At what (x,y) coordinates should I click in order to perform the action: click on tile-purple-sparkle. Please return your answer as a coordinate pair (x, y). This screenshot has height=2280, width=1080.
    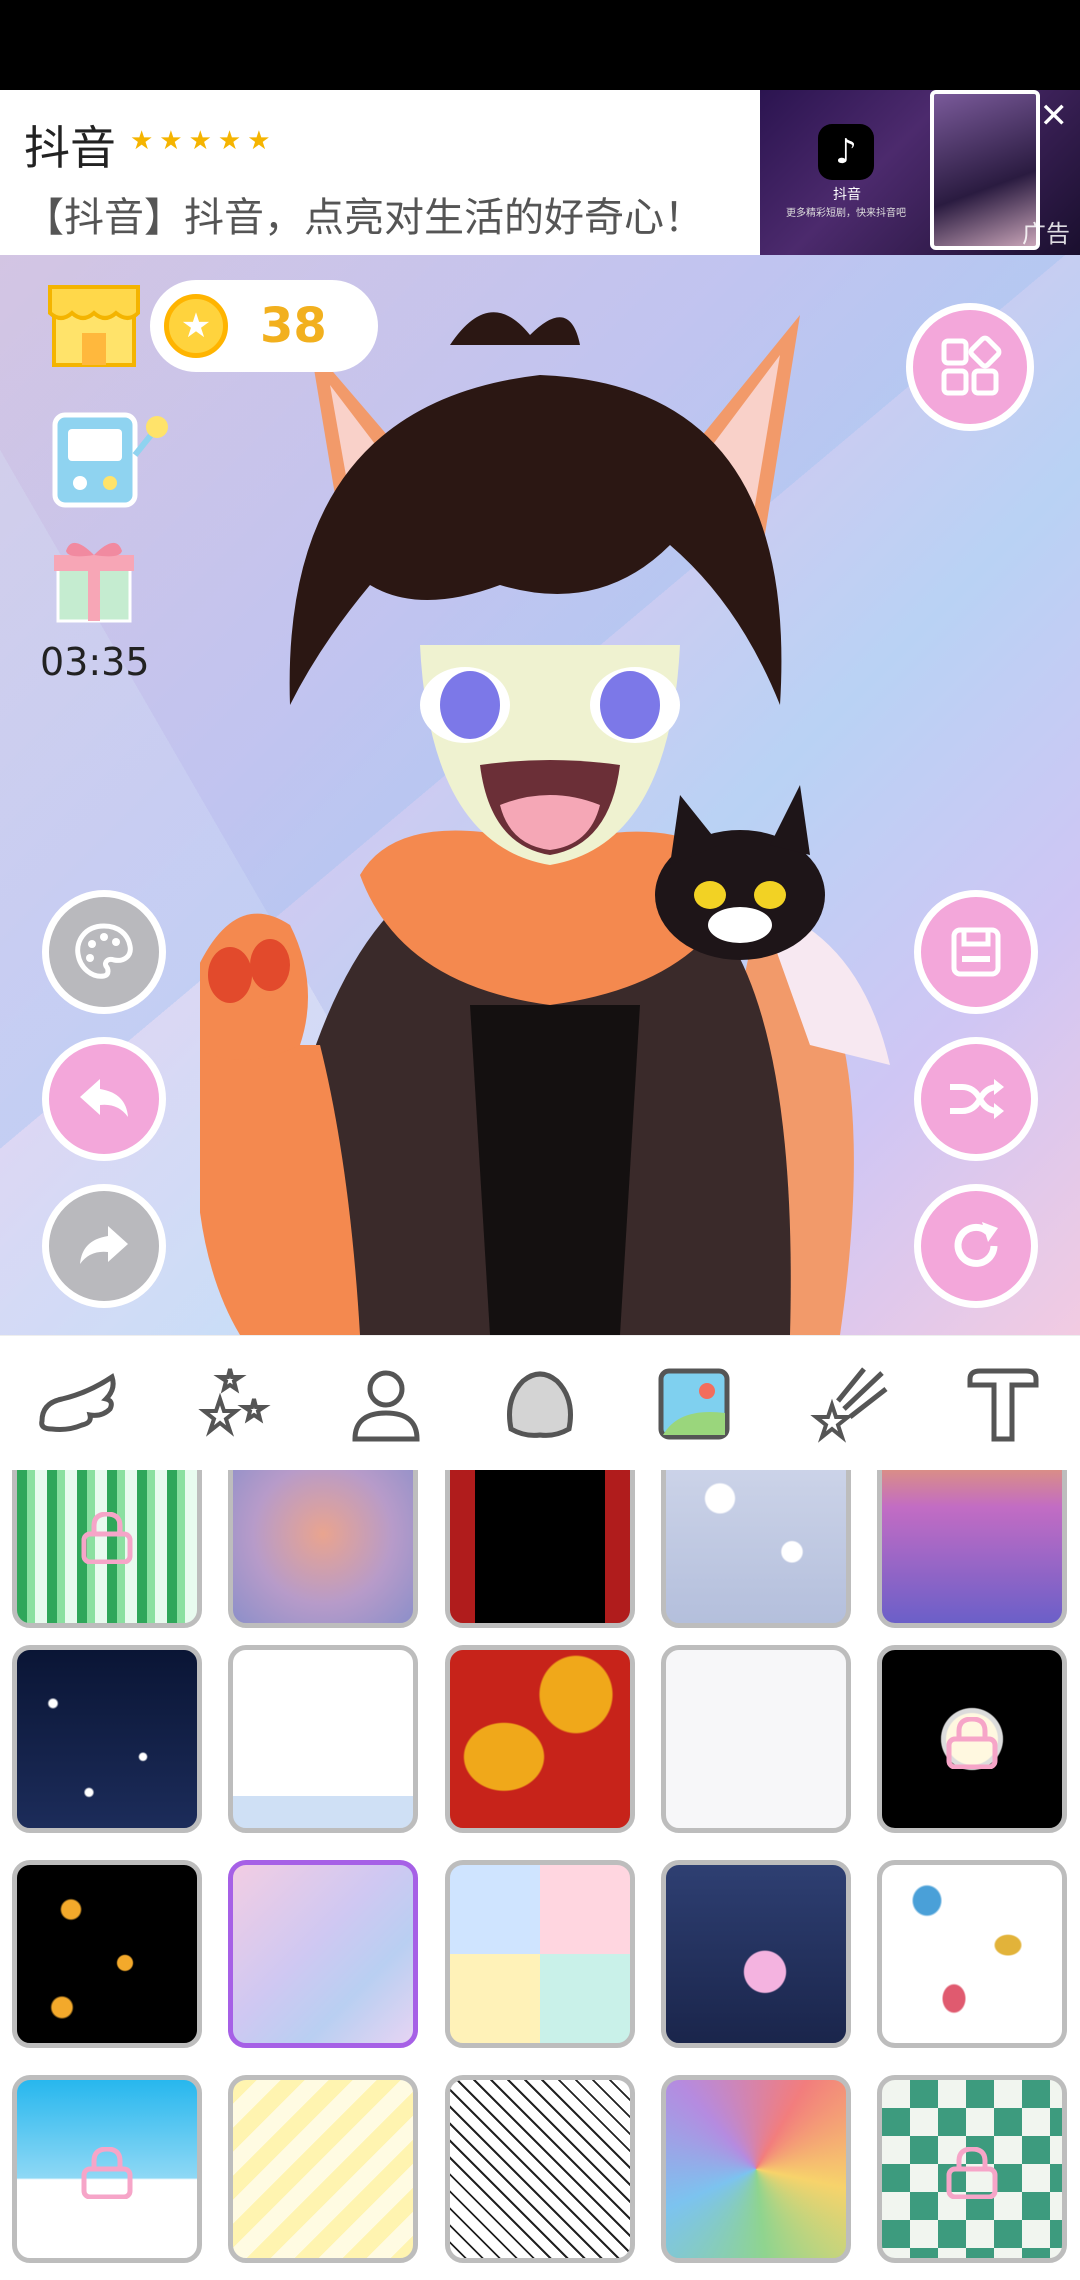
    Looking at the image, I should click on (972, 1549).